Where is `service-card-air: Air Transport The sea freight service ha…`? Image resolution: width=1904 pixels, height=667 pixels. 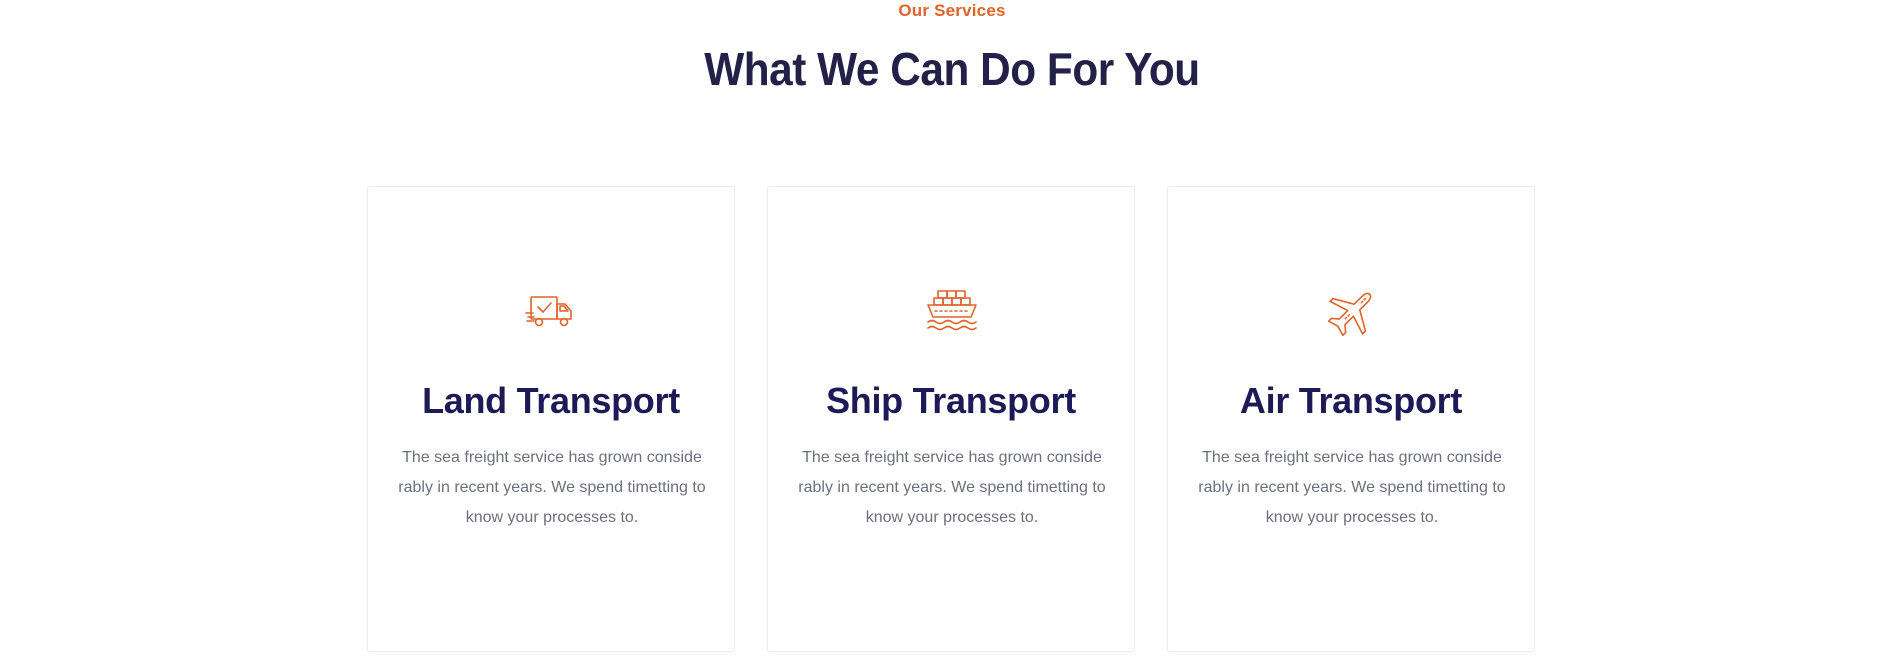
service-card-air: Air Transport The sea freight service ha… is located at coordinates (1351, 419).